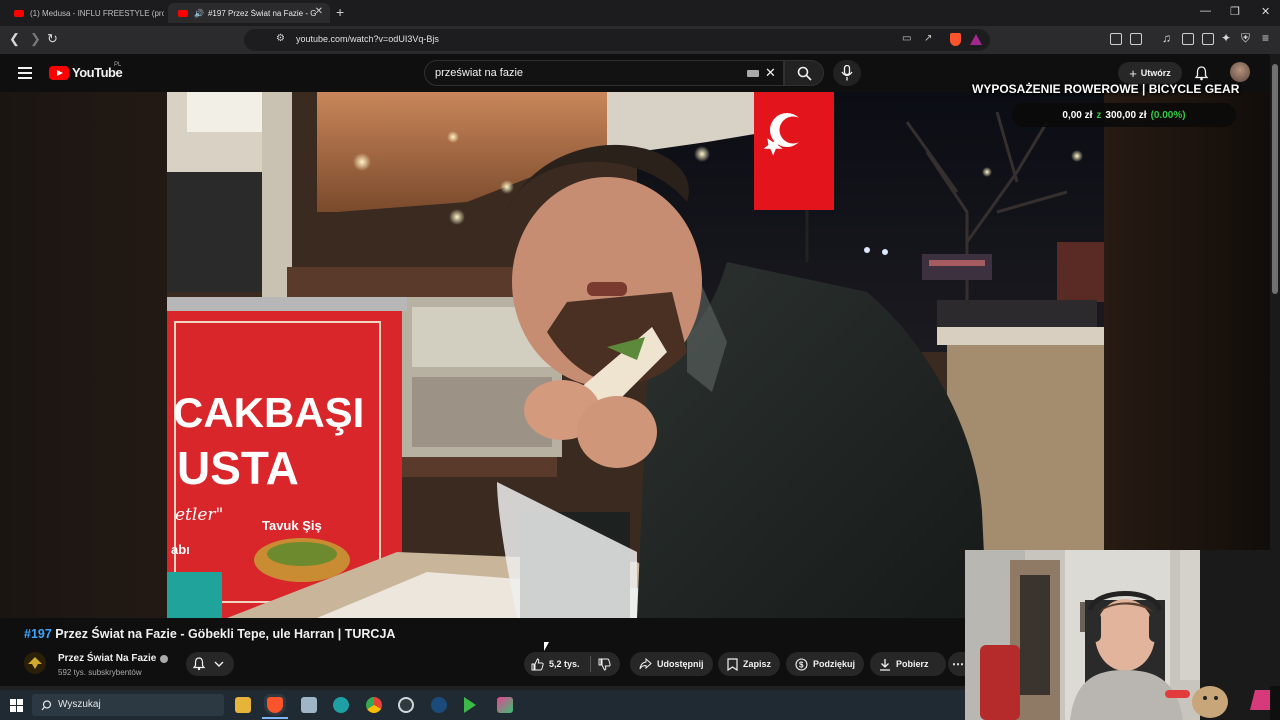 Image resolution: width=1280 pixels, height=720 pixels. Describe the element at coordinates (1150, 73) in the screenshot. I see `create-button: + Utwórz` at that location.